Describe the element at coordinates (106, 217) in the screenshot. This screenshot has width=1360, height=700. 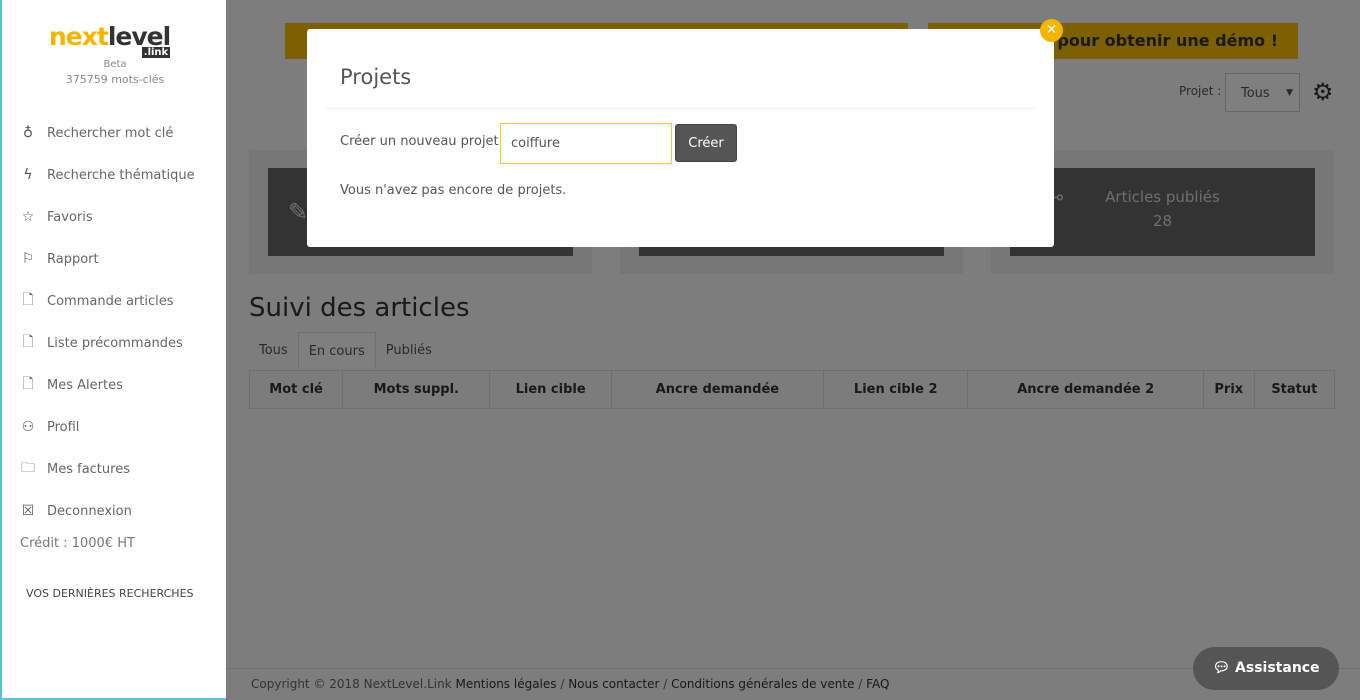
I see `sidebar-item: ☆ Favoris` at that location.